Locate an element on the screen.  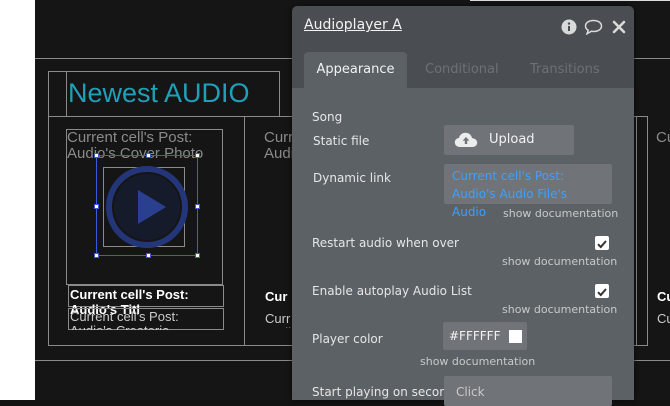
audio-creator-text: Curr Audi is located at coordinates (278, 320).